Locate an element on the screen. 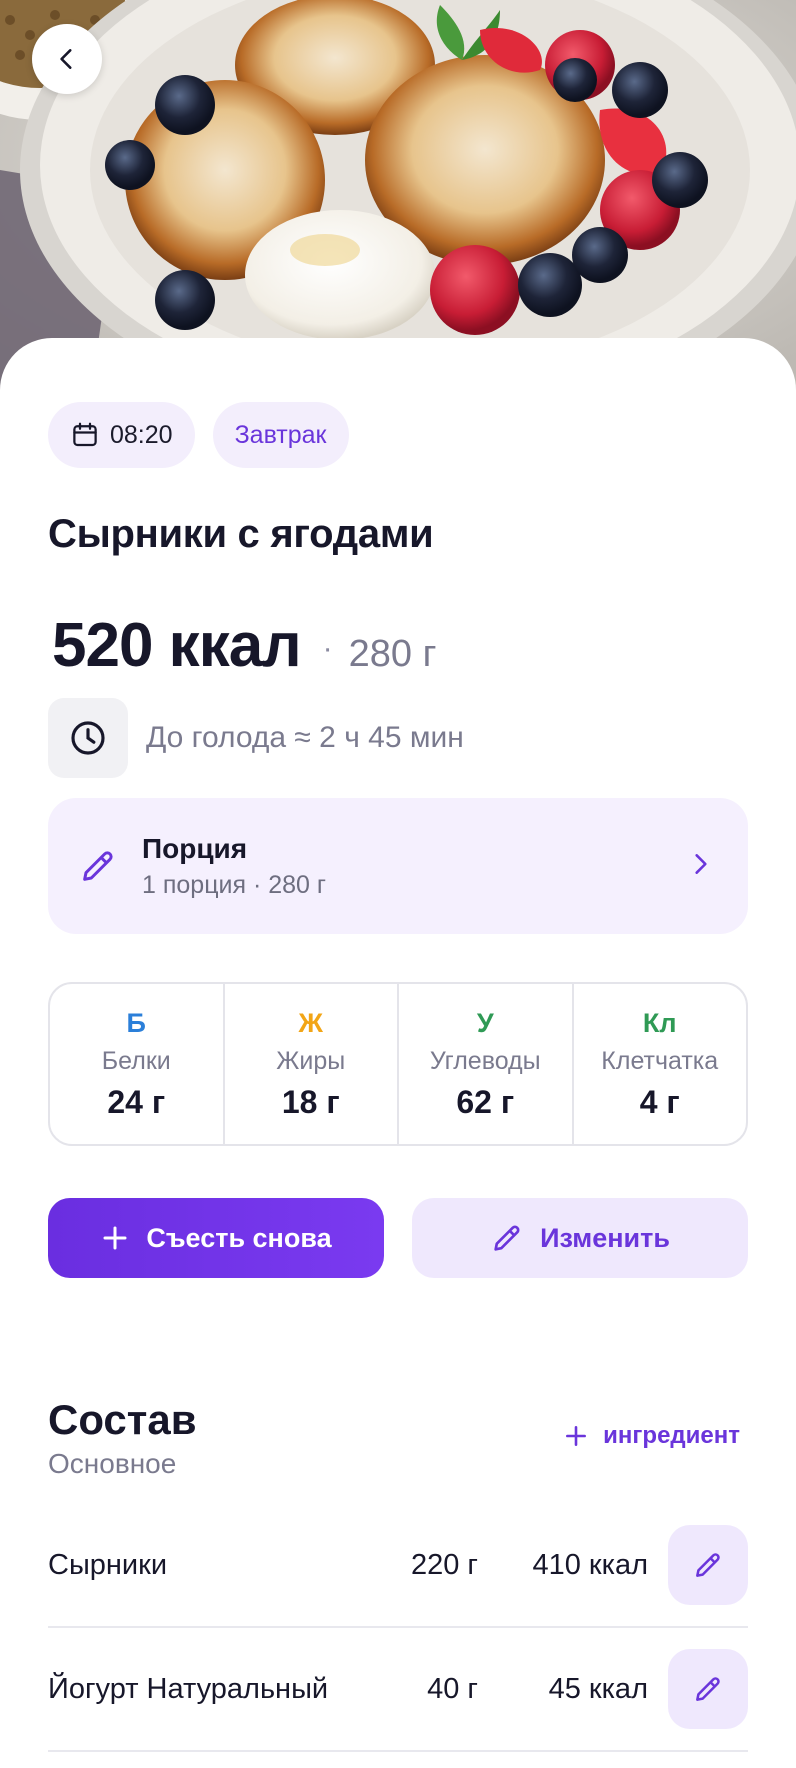  clock-icon is located at coordinates (88, 738).